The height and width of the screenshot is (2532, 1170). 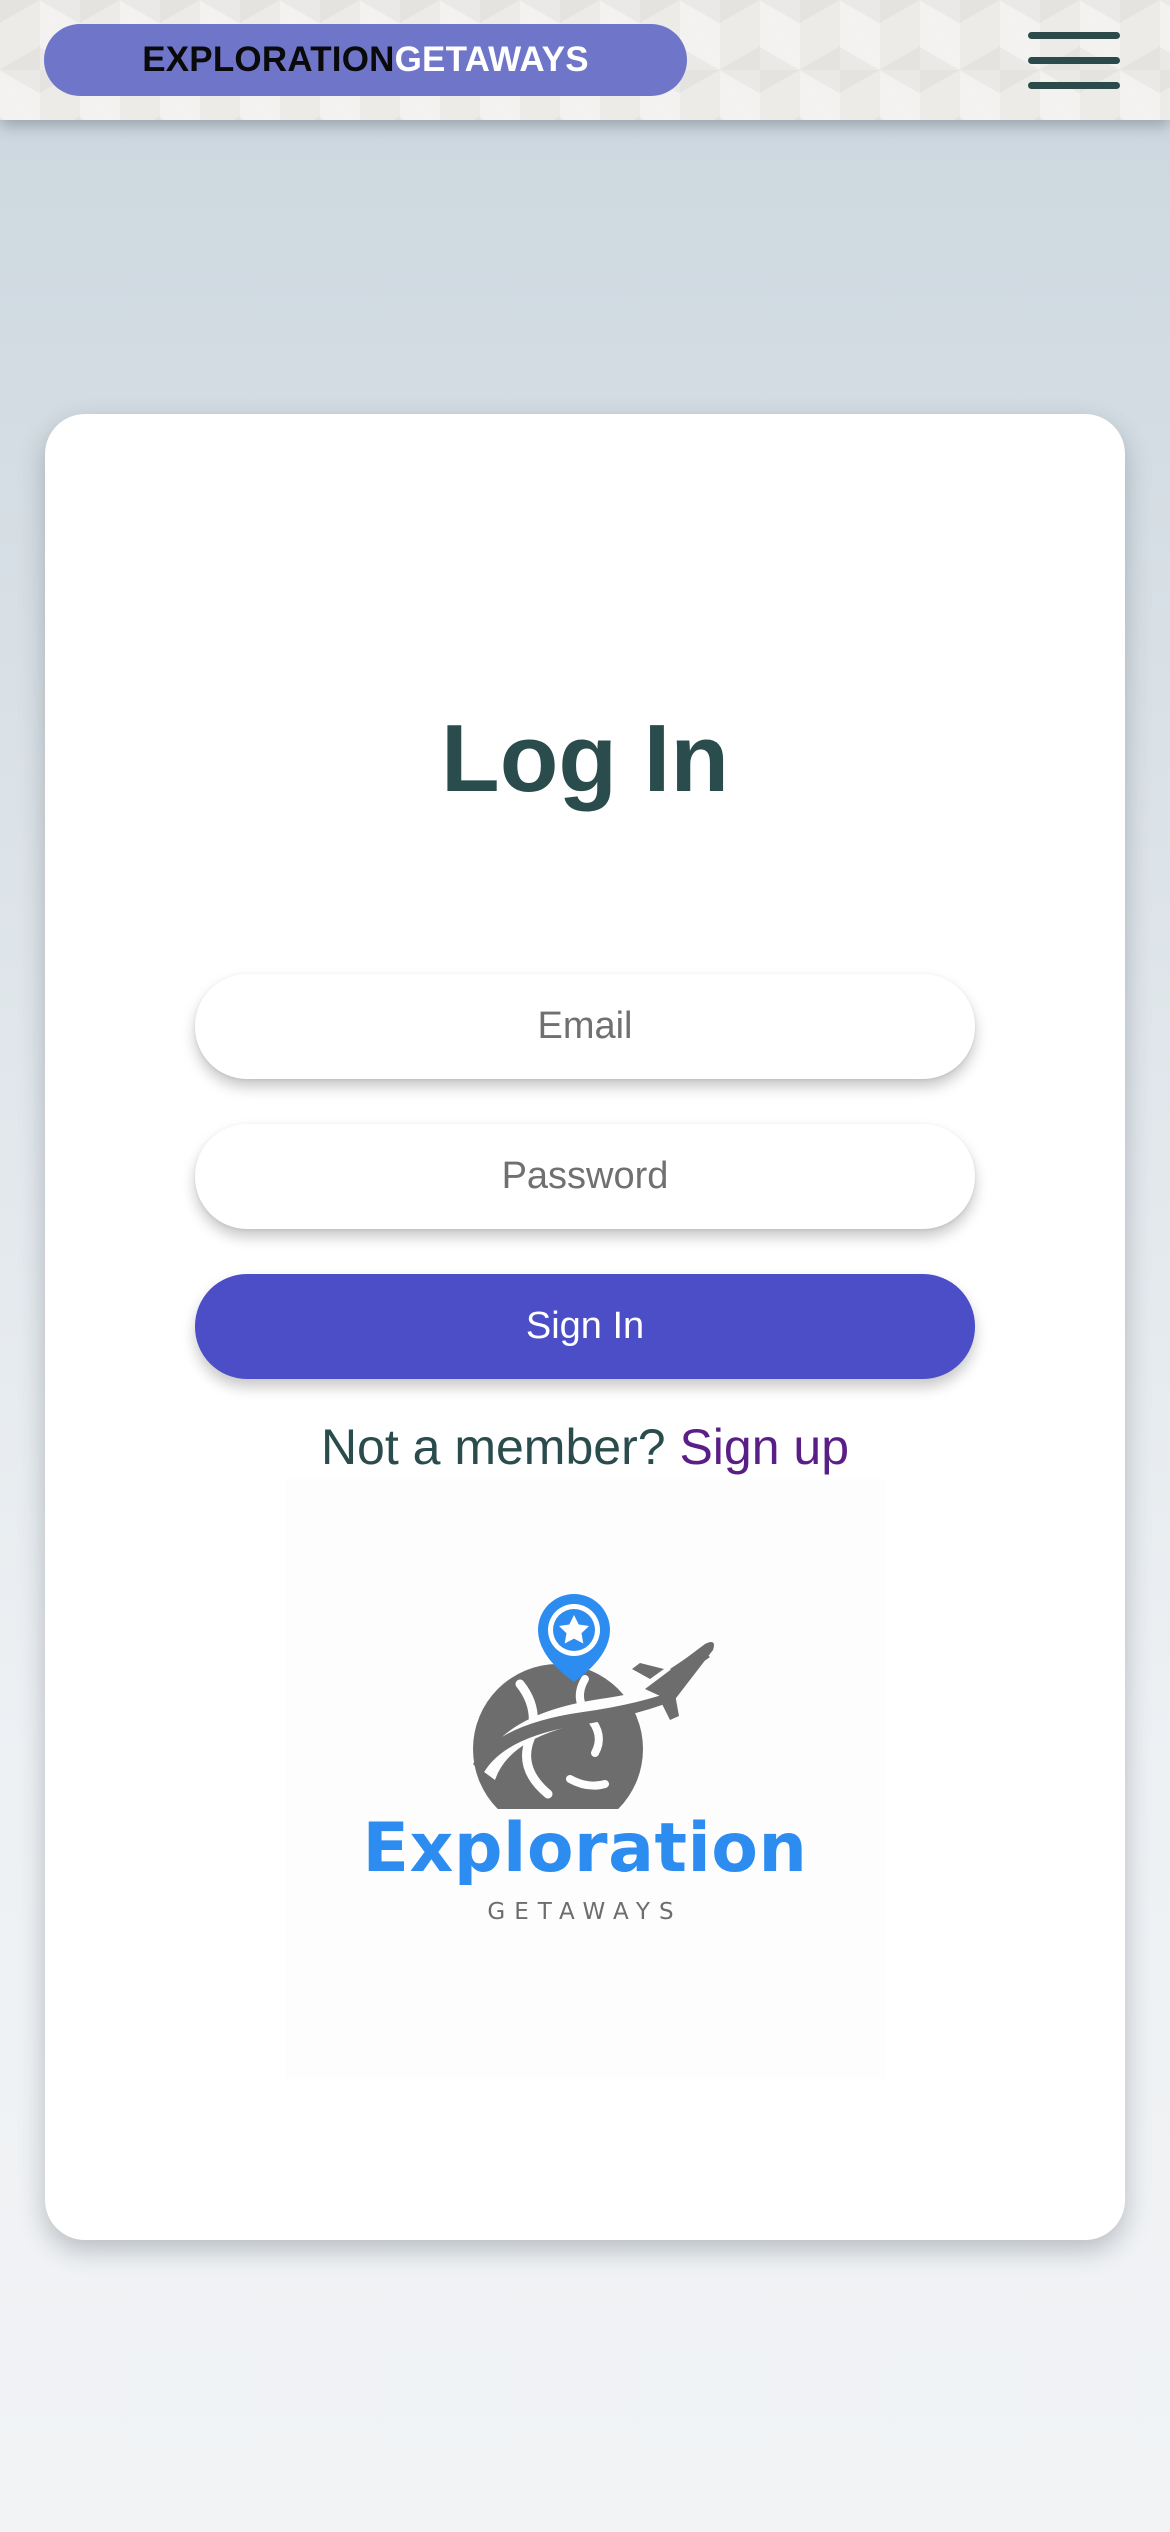 I want to click on sign-in-button: Sign In, so click(x=585, y=1326).